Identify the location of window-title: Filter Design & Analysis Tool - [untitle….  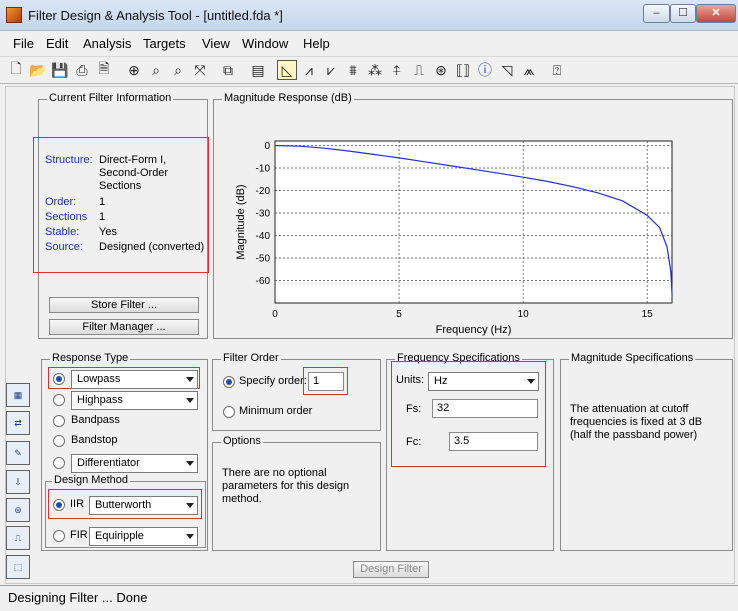
(155, 15).